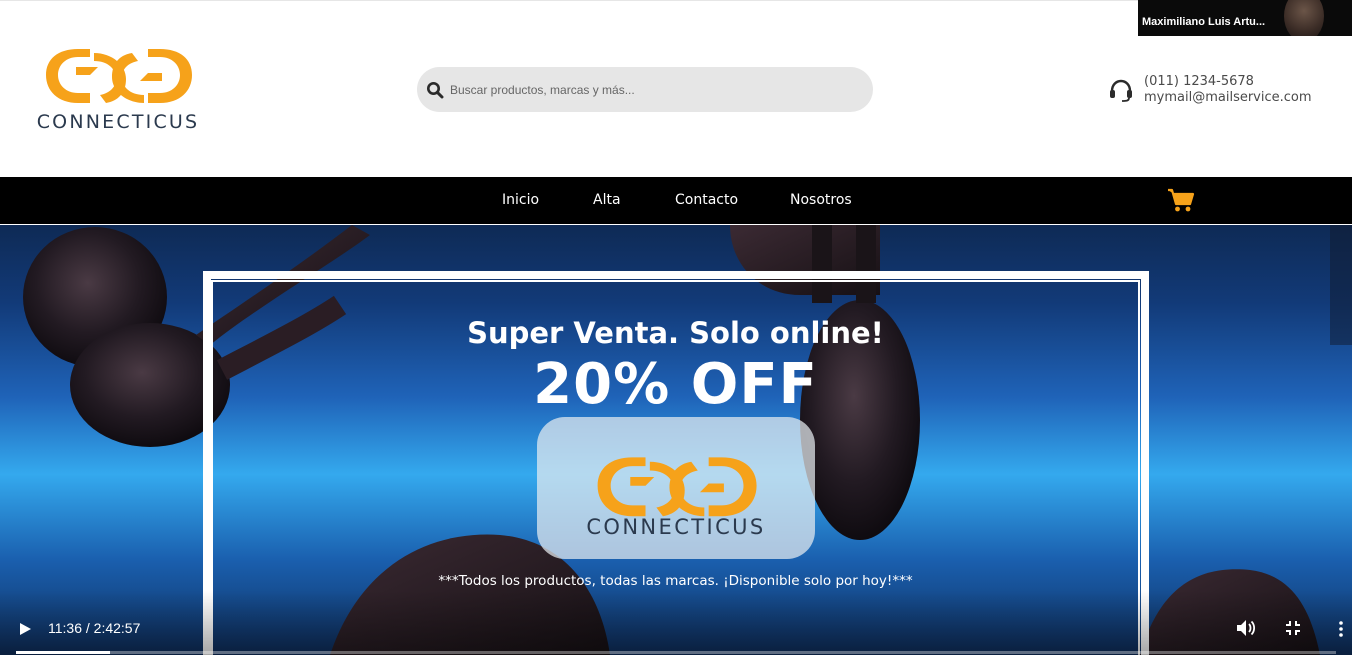 This screenshot has height=655, width=1352. I want to click on search-input, so click(650, 89).